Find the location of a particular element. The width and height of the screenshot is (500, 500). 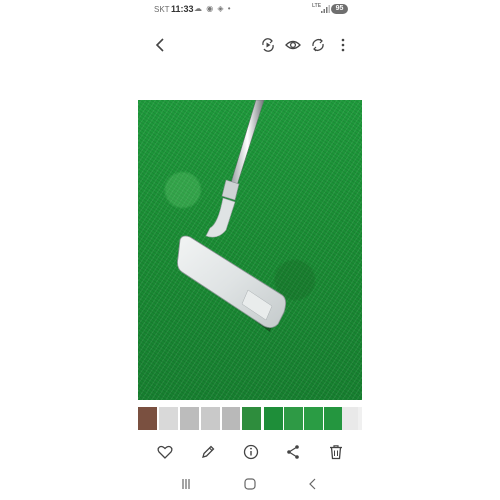

heart-icon is located at coordinates (165, 452).